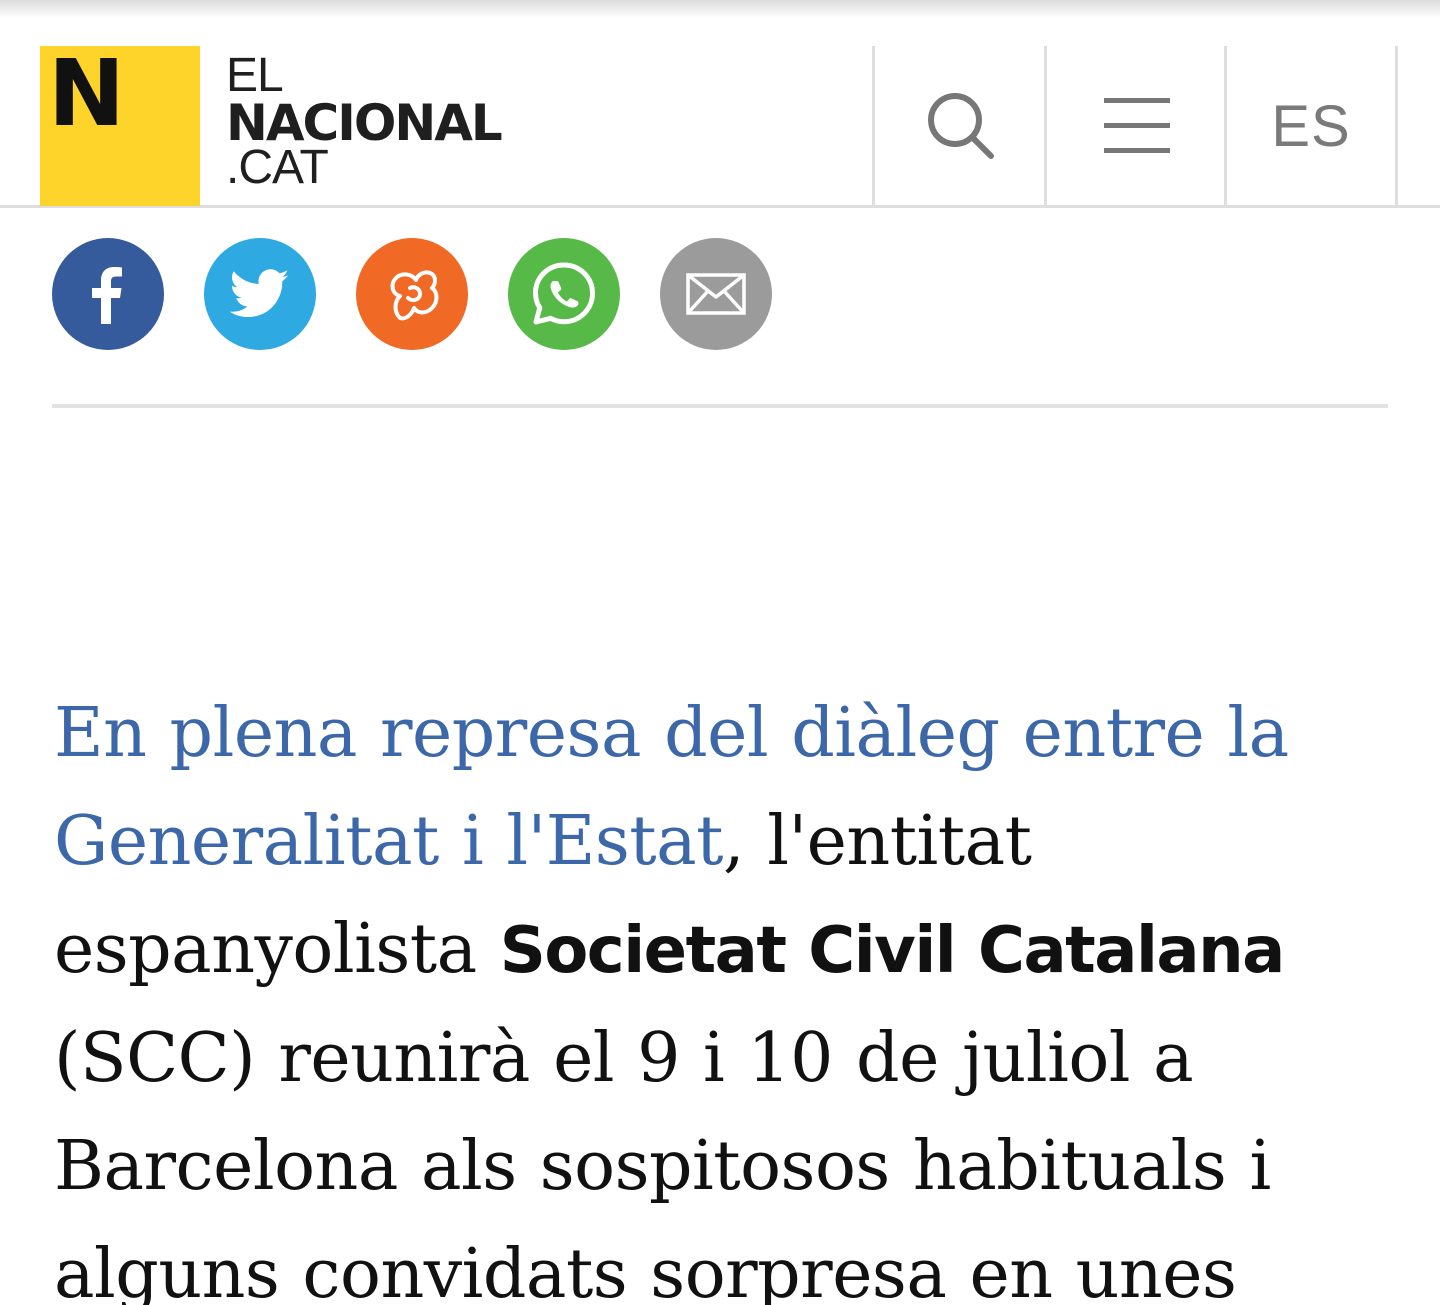 The width and height of the screenshot is (1440, 1305). Describe the element at coordinates (277, 167) in the screenshot. I see `logo-line-cat: .CAT` at that location.